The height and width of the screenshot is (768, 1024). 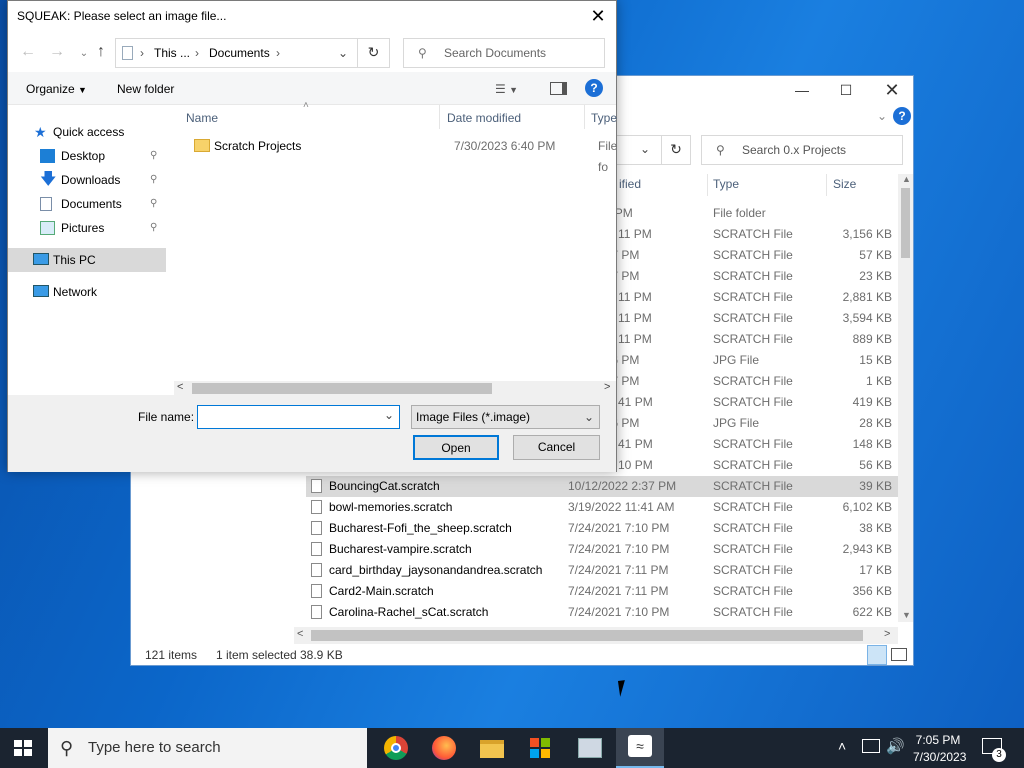 What do you see at coordinates (877, 655) in the screenshot?
I see `details-view-icon` at bounding box center [877, 655].